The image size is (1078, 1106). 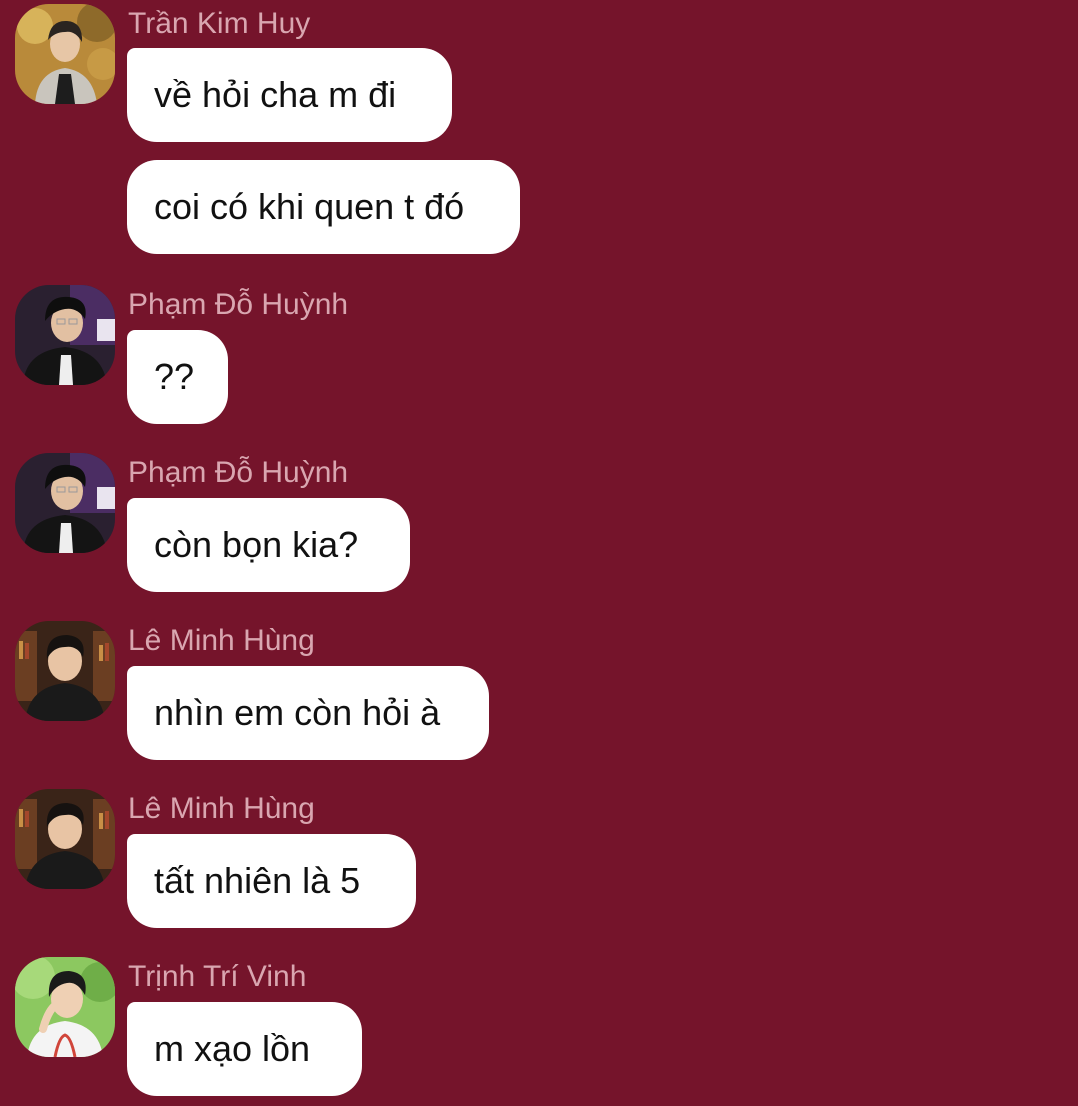 I want to click on sender-name: Trịnh Trí Vinh, so click(x=217, y=976).